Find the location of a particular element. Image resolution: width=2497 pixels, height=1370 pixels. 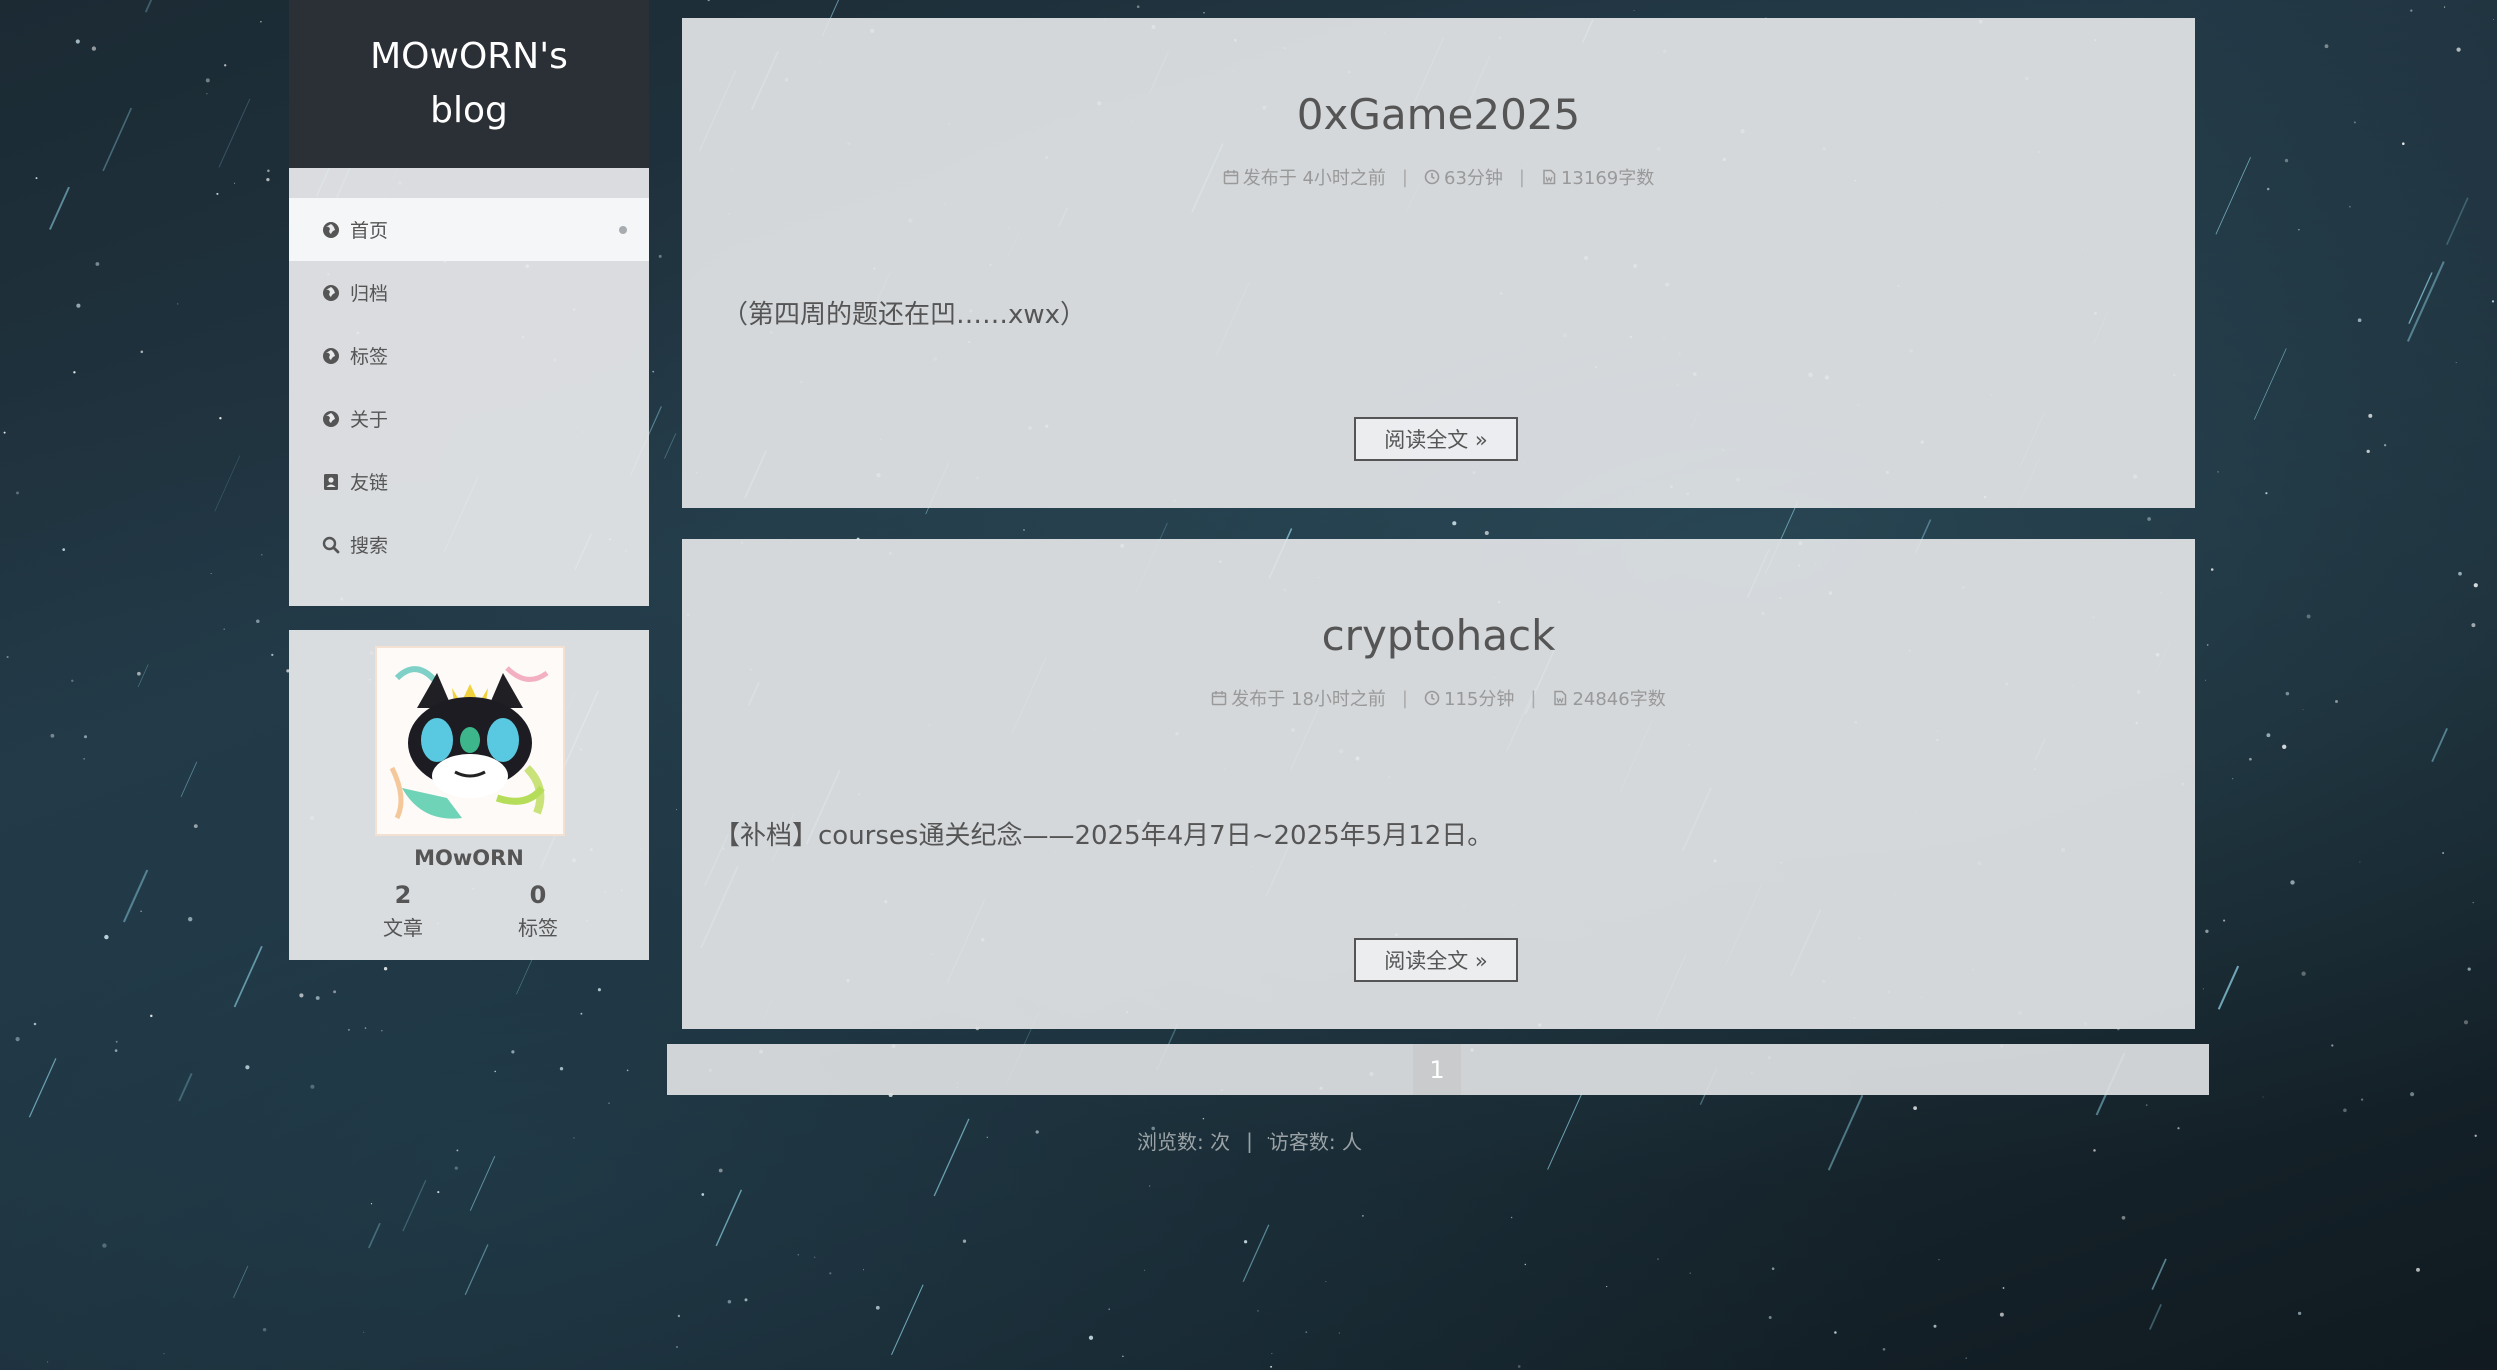

active-indicator-dot is located at coordinates (623, 230).